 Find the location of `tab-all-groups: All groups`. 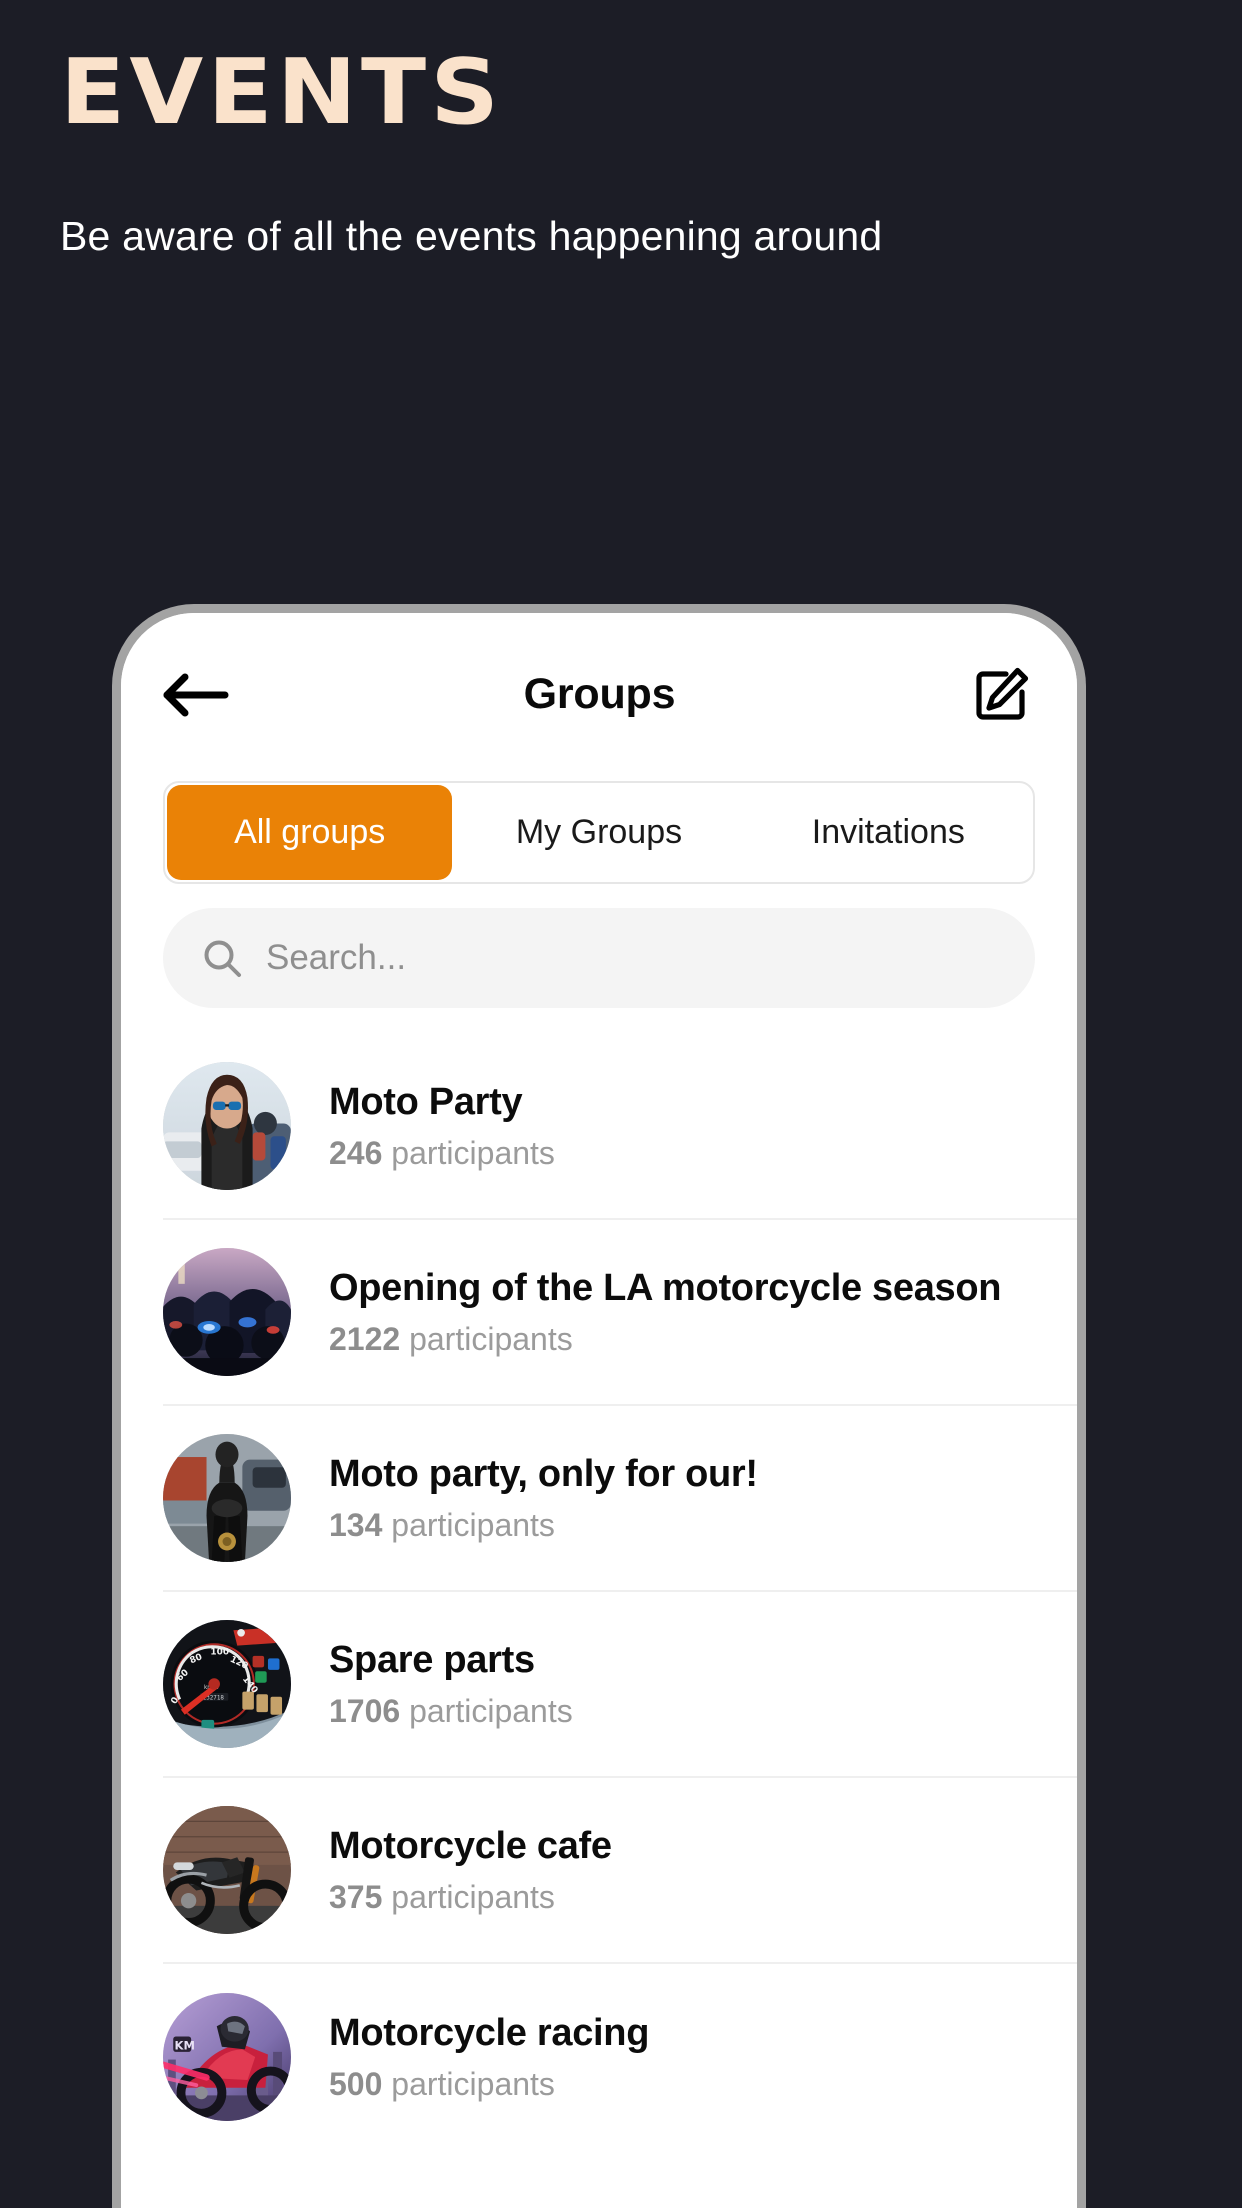

tab-all-groups: All groups is located at coordinates (310, 832).